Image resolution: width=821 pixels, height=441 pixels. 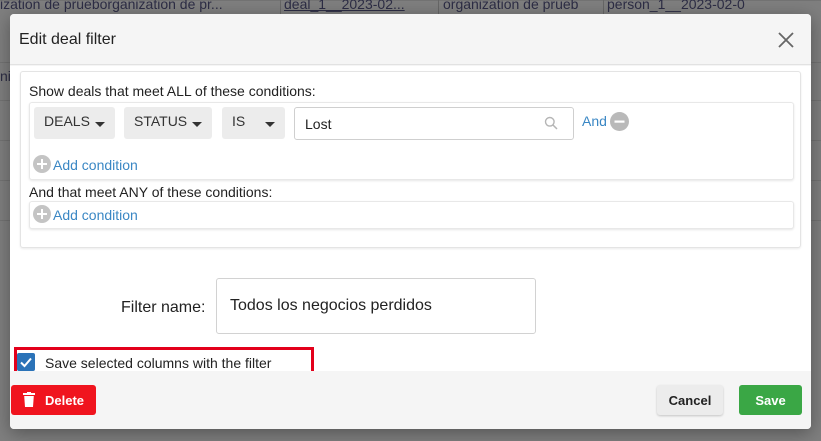 I want to click on entity-select: DEALS, so click(x=74, y=123).